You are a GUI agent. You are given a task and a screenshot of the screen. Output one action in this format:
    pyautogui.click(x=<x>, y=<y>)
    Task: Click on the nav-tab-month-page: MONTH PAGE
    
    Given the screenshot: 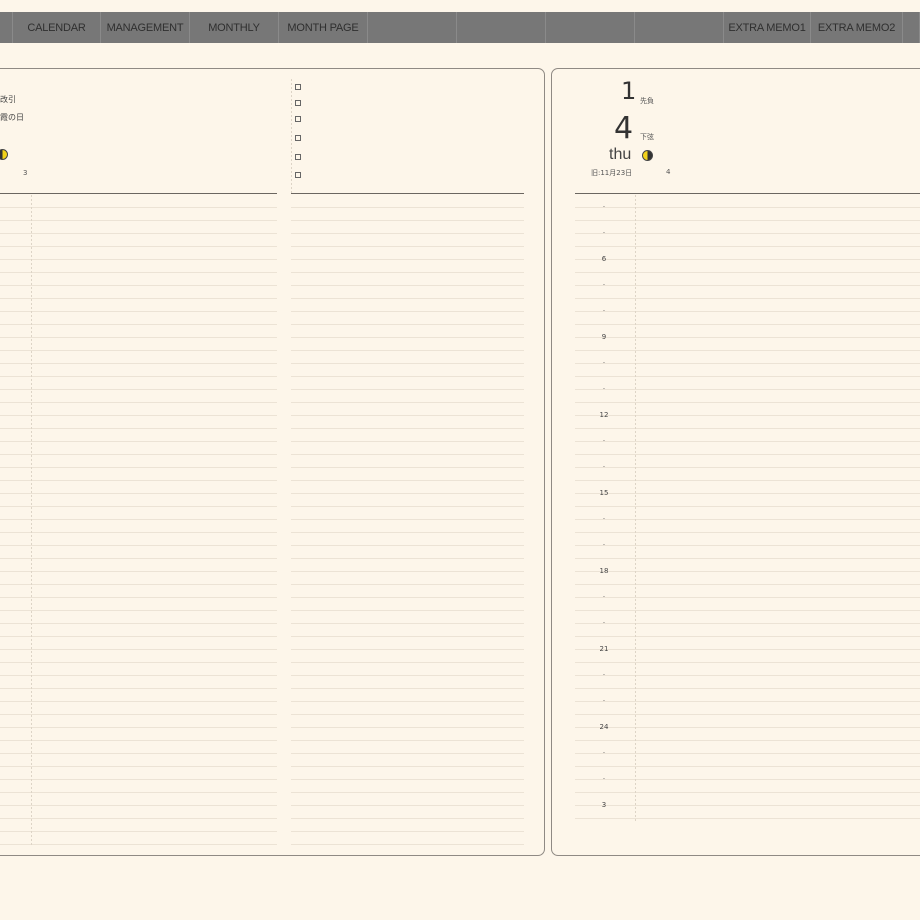 What is the action you would take?
    pyautogui.click(x=323, y=27)
    